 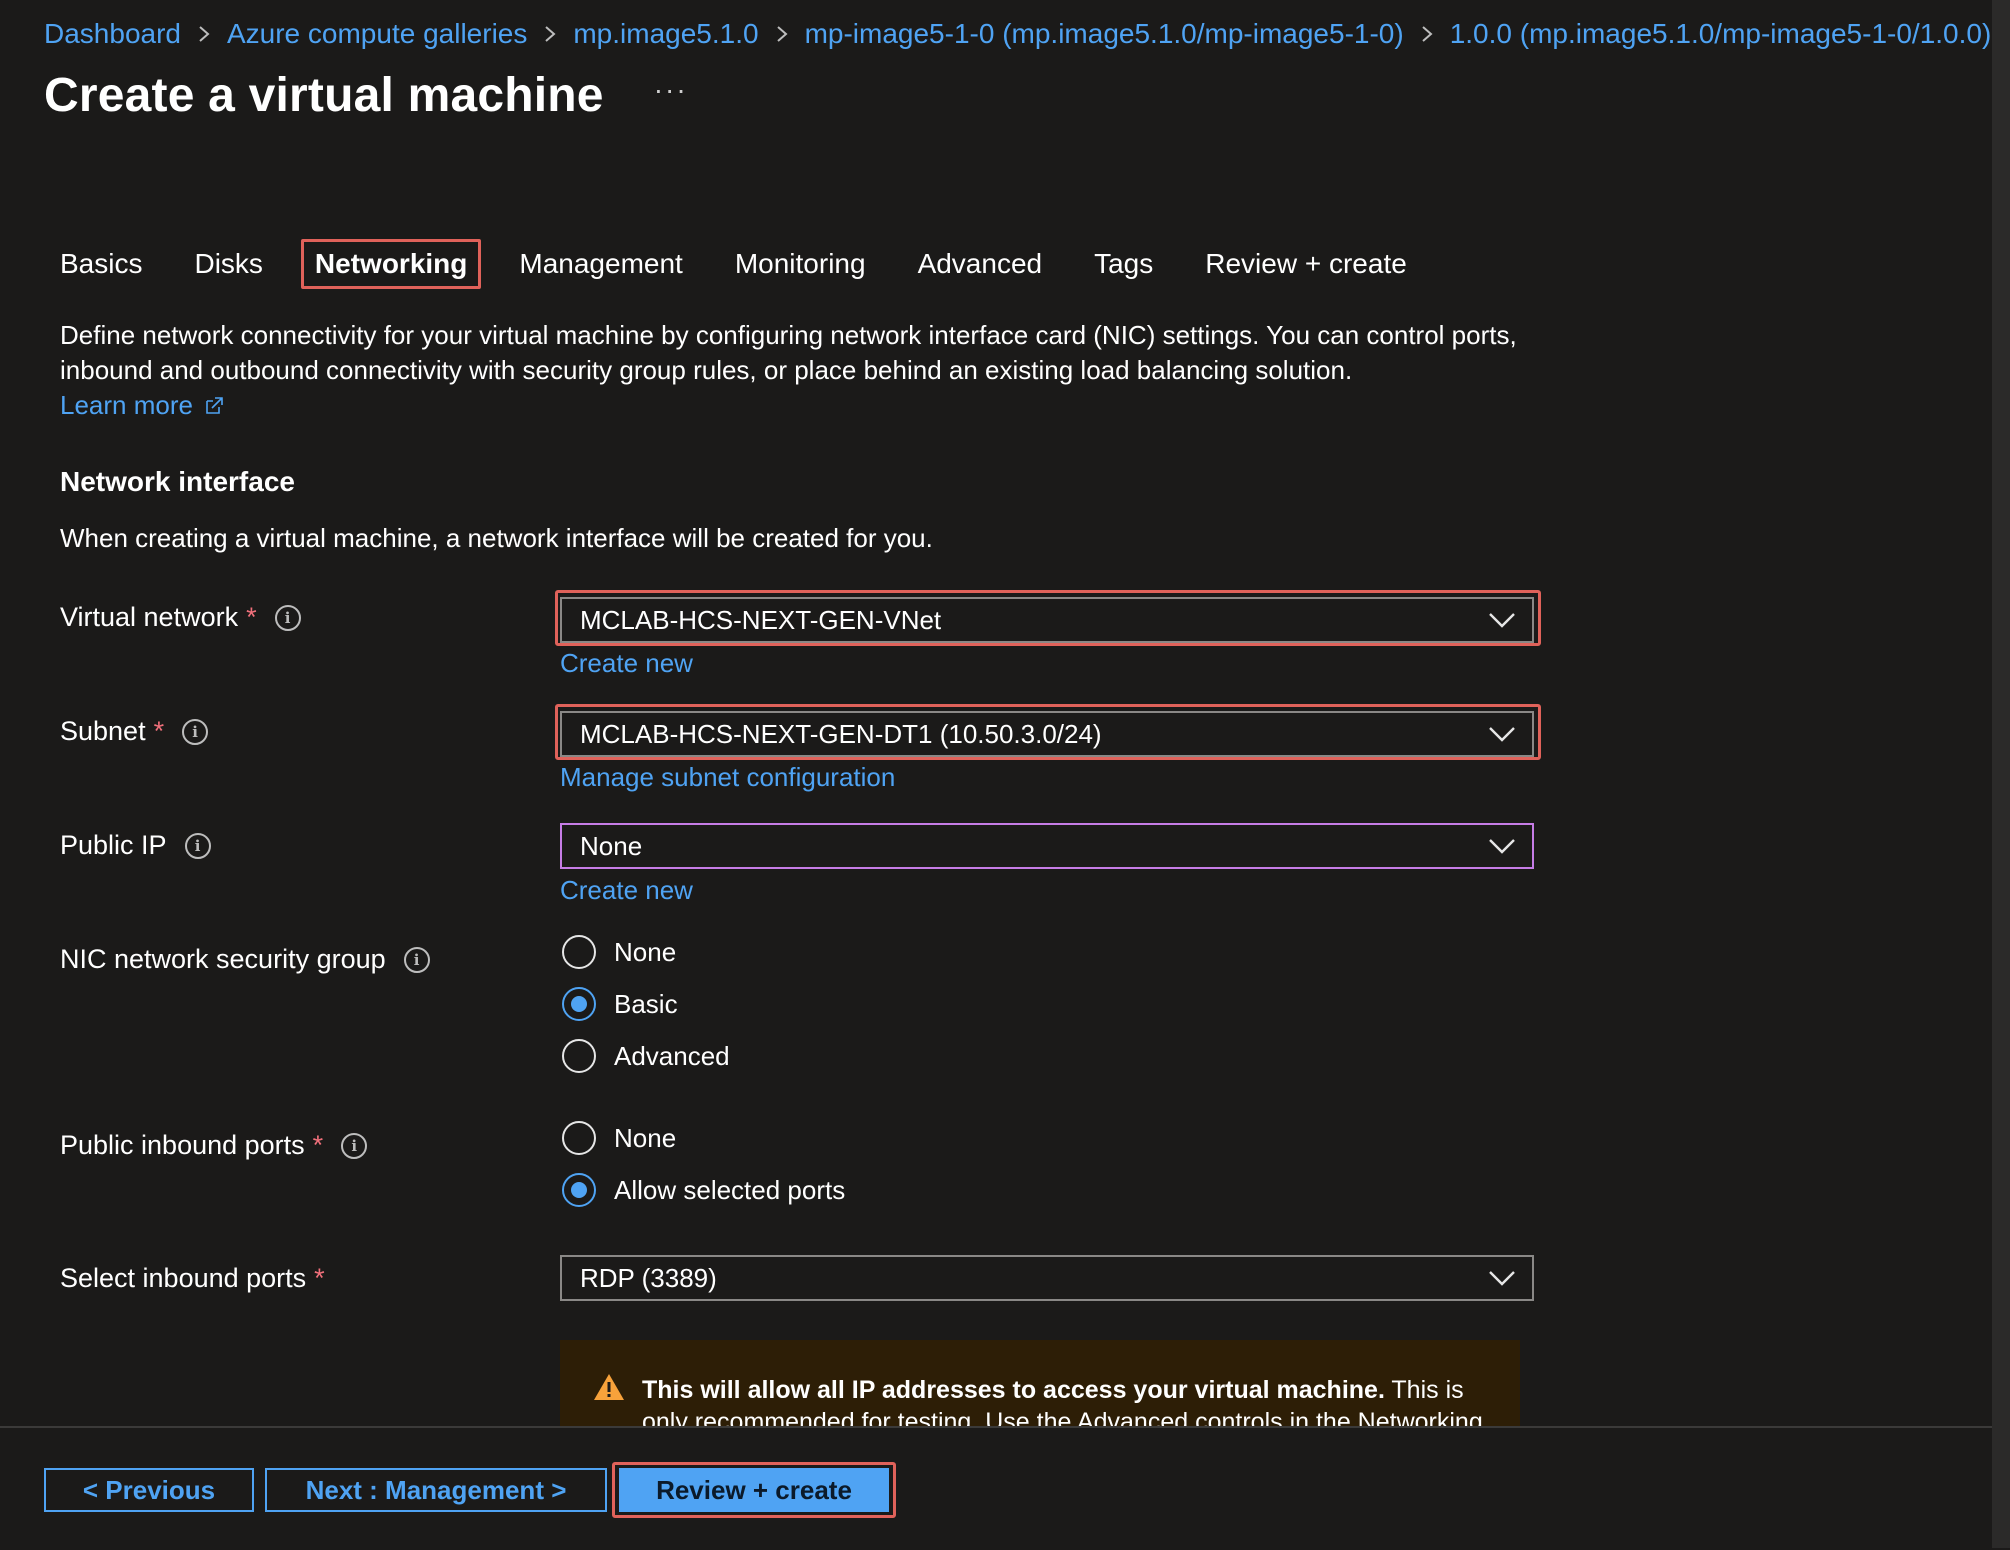 I want to click on tab-monitoring: Monitoring, so click(x=800, y=264).